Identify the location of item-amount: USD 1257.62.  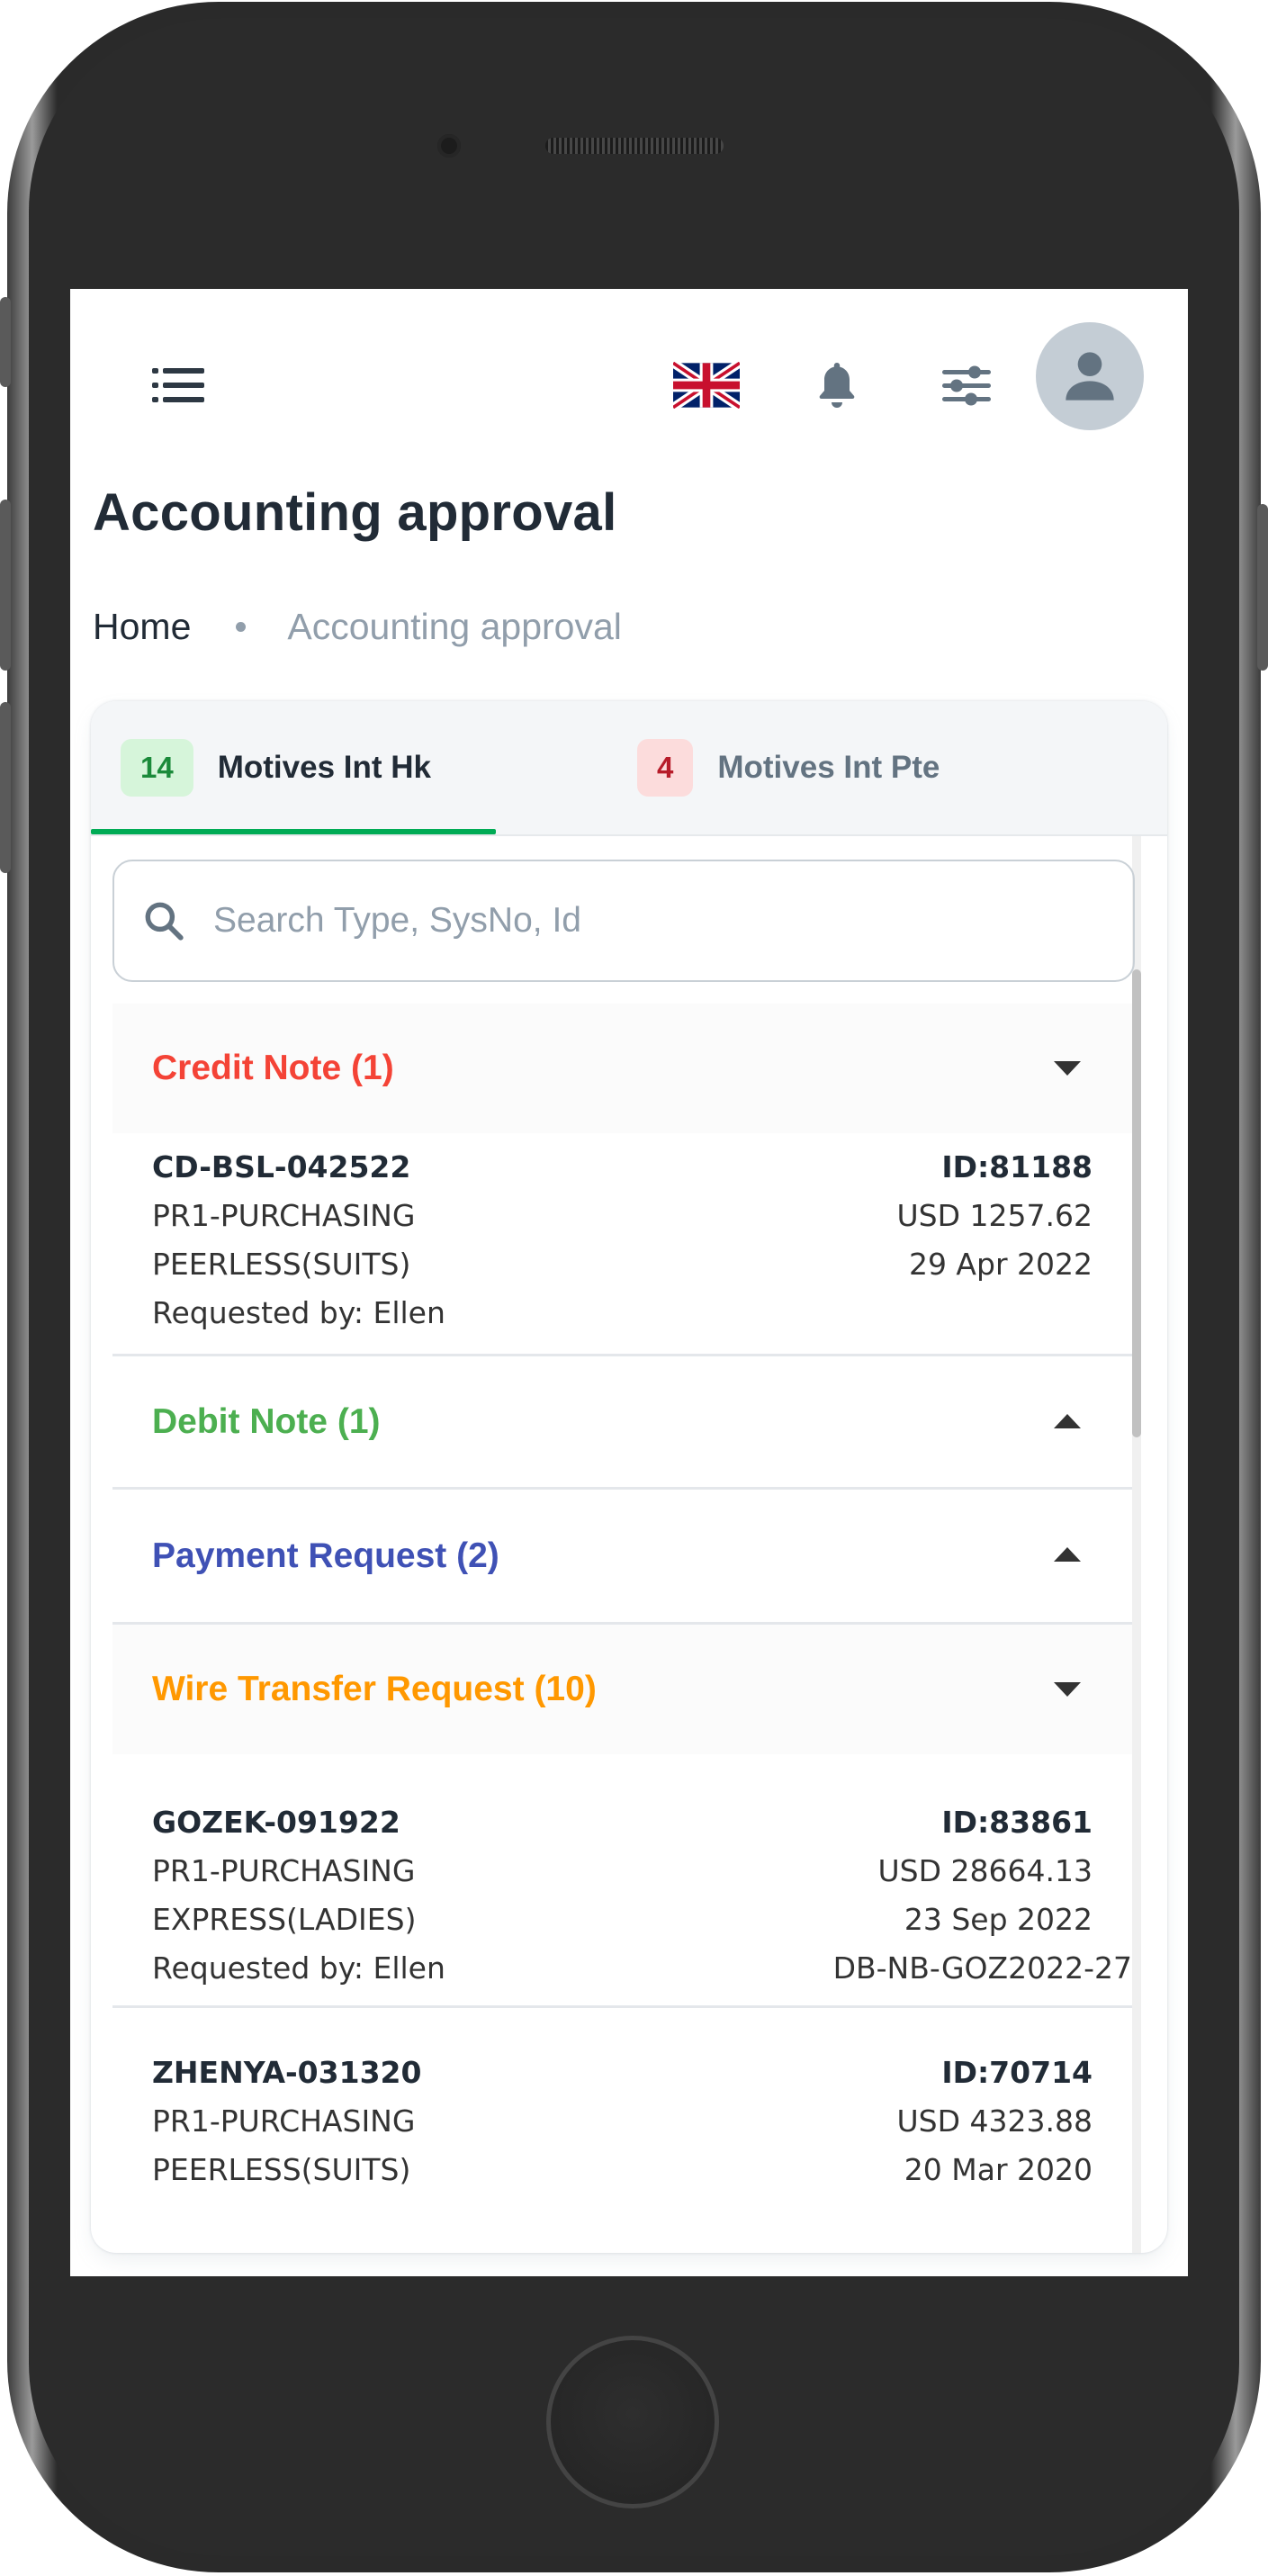
(994, 1215).